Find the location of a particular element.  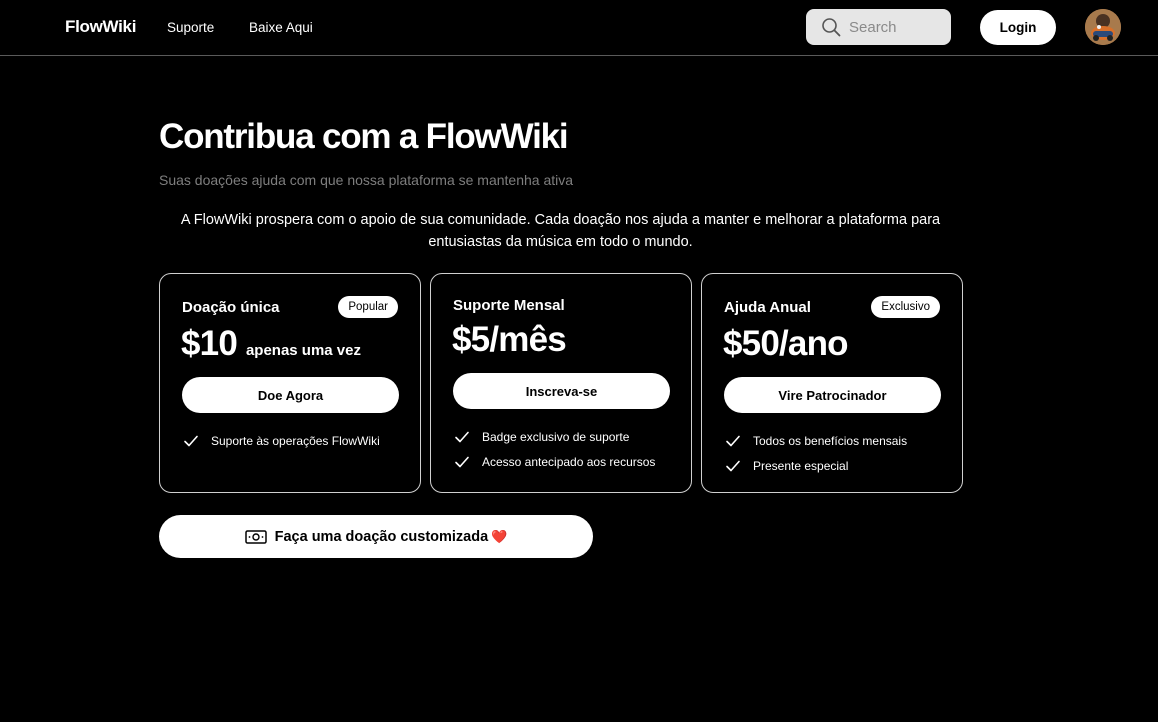

search-icon is located at coordinates (831, 27).